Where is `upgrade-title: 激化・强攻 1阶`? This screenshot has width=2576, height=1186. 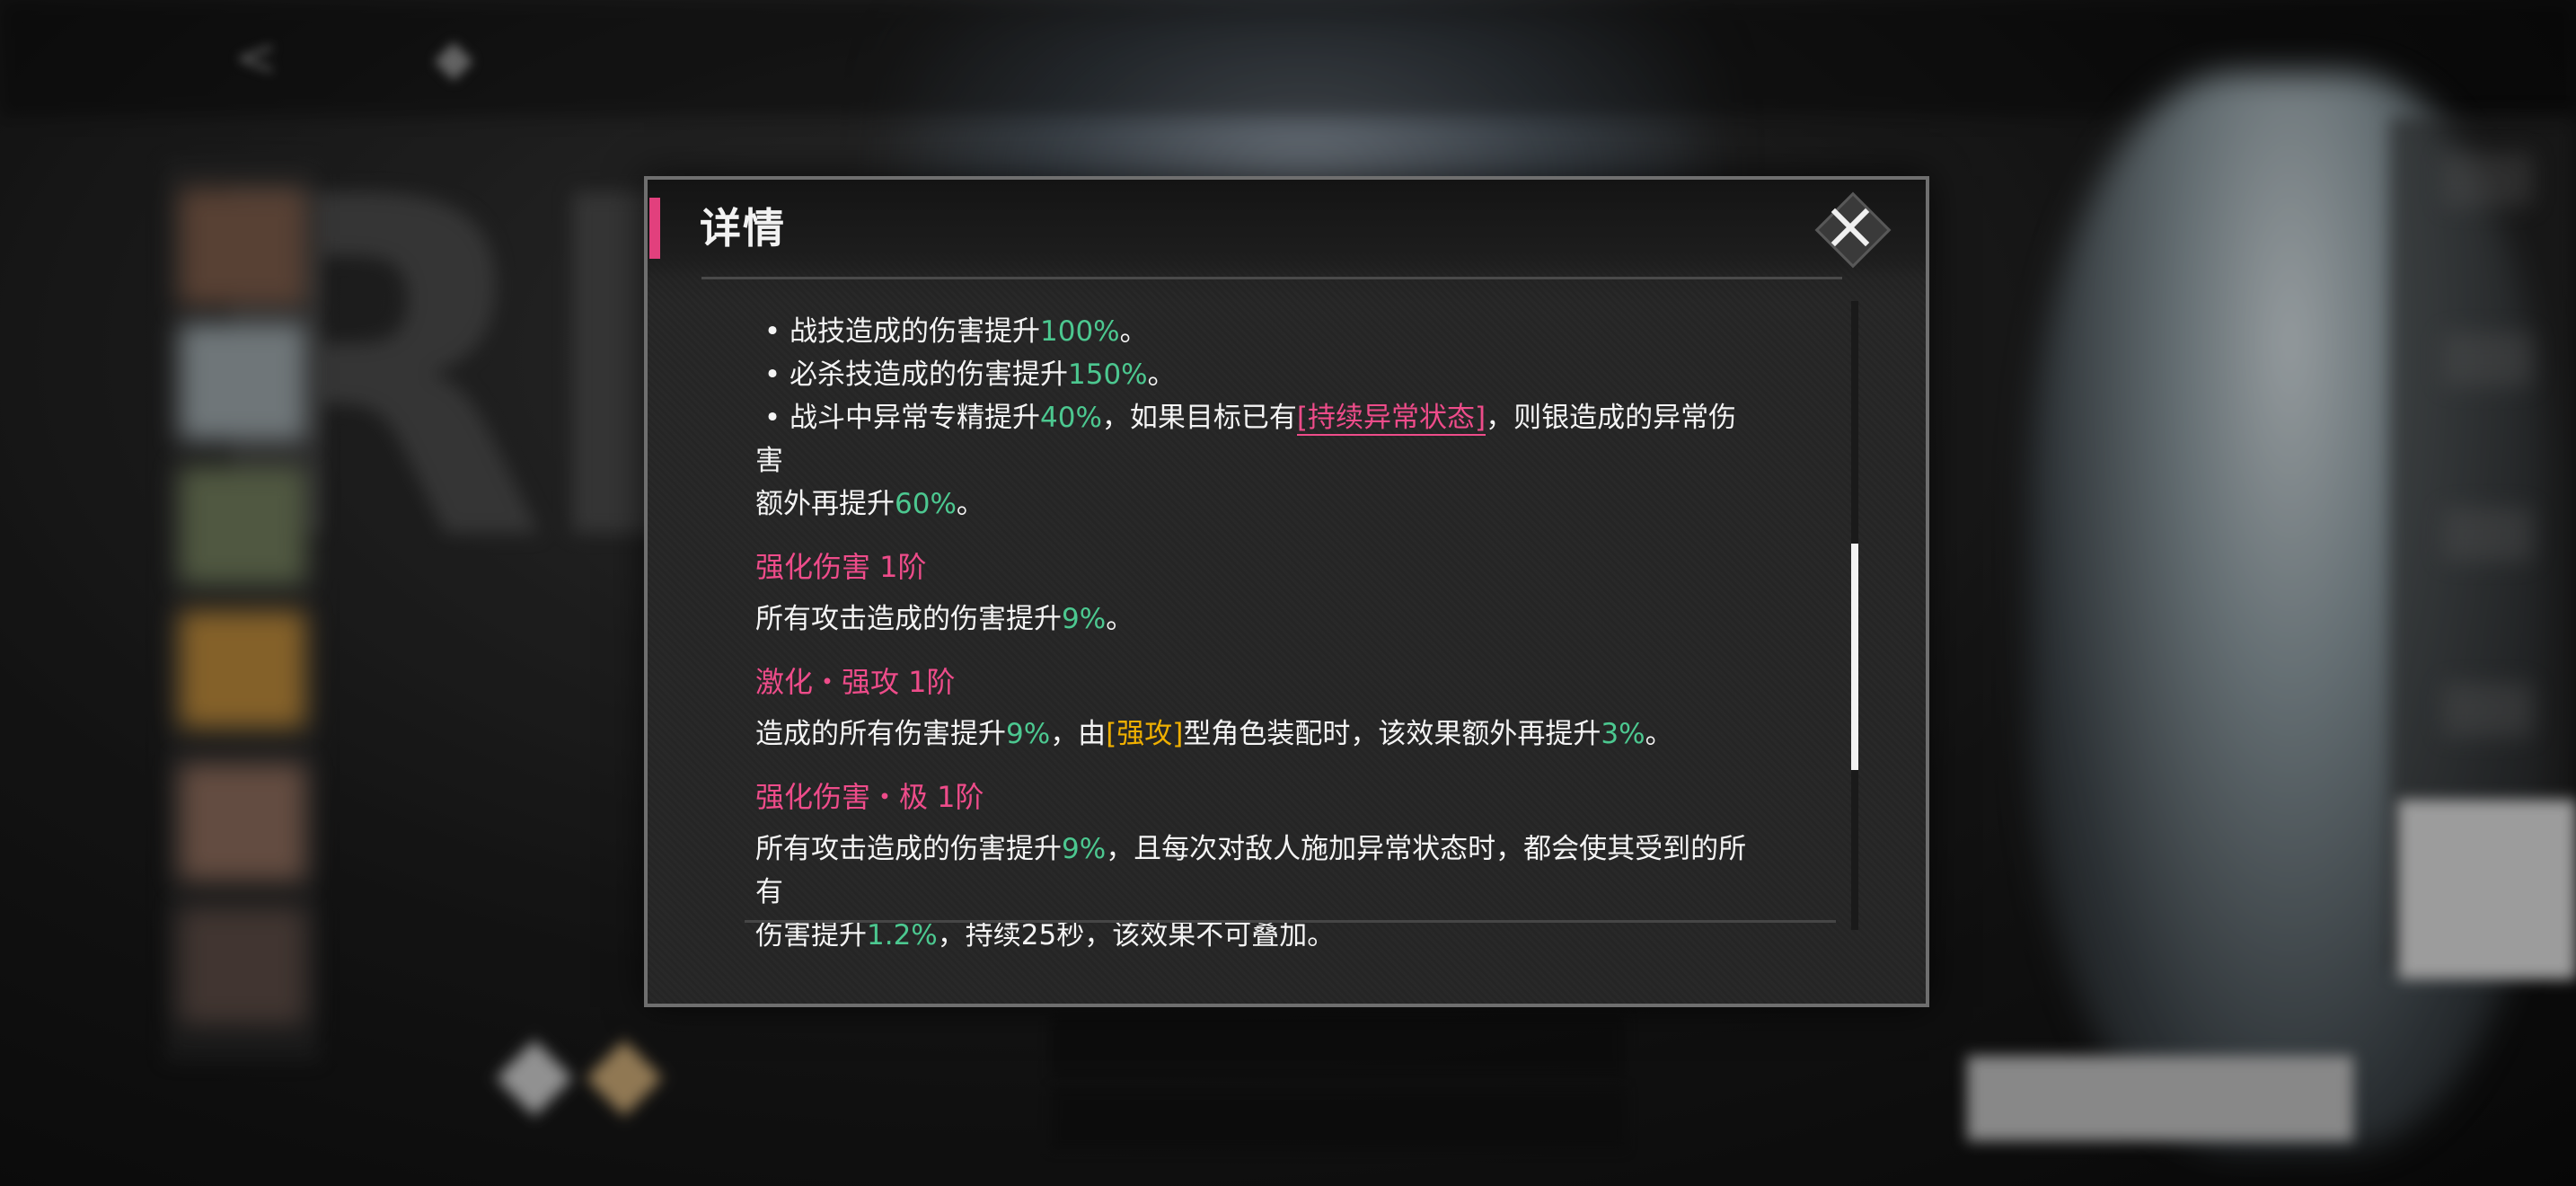 upgrade-title: 激化・强攻 1阶 is located at coordinates (855, 682).